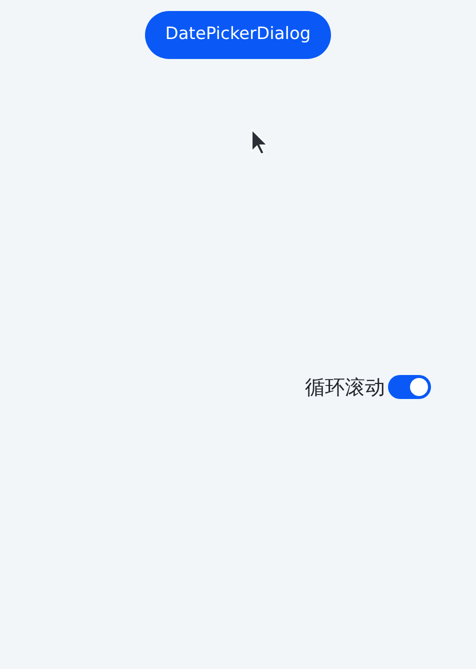 The height and width of the screenshot is (669, 476). What do you see at coordinates (409, 387) in the screenshot?
I see `loop-scroll-switch` at bounding box center [409, 387].